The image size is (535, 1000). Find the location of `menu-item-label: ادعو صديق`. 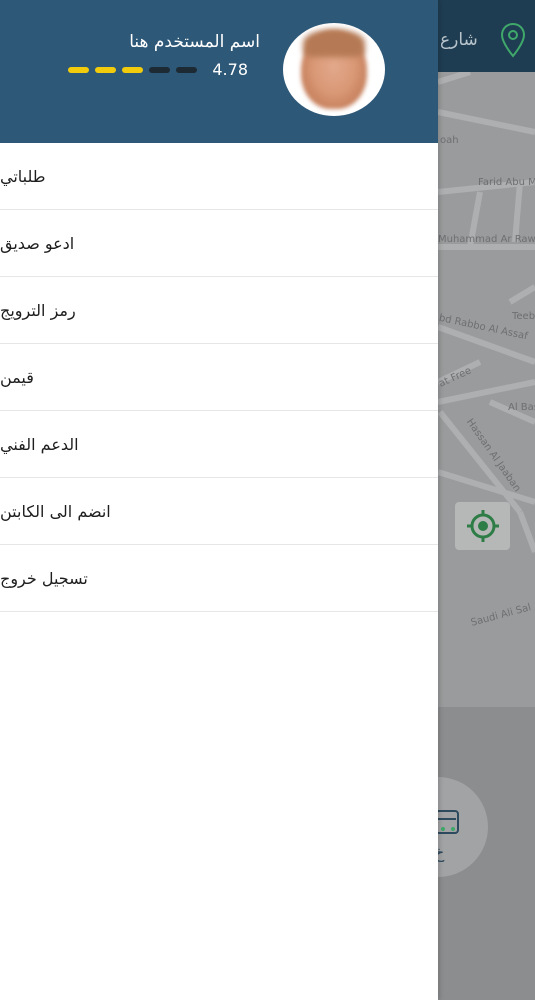

menu-item-label: ادعو صديق is located at coordinates (37, 243).